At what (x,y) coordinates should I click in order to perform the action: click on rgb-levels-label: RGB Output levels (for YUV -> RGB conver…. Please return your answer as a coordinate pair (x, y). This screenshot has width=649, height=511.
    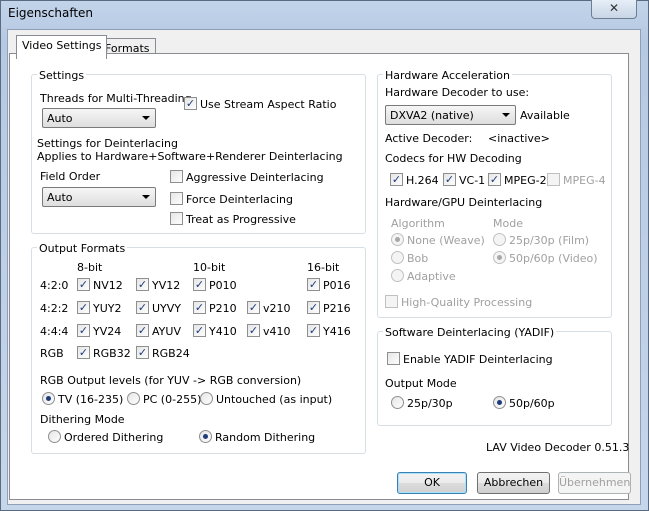
    Looking at the image, I should click on (171, 380).